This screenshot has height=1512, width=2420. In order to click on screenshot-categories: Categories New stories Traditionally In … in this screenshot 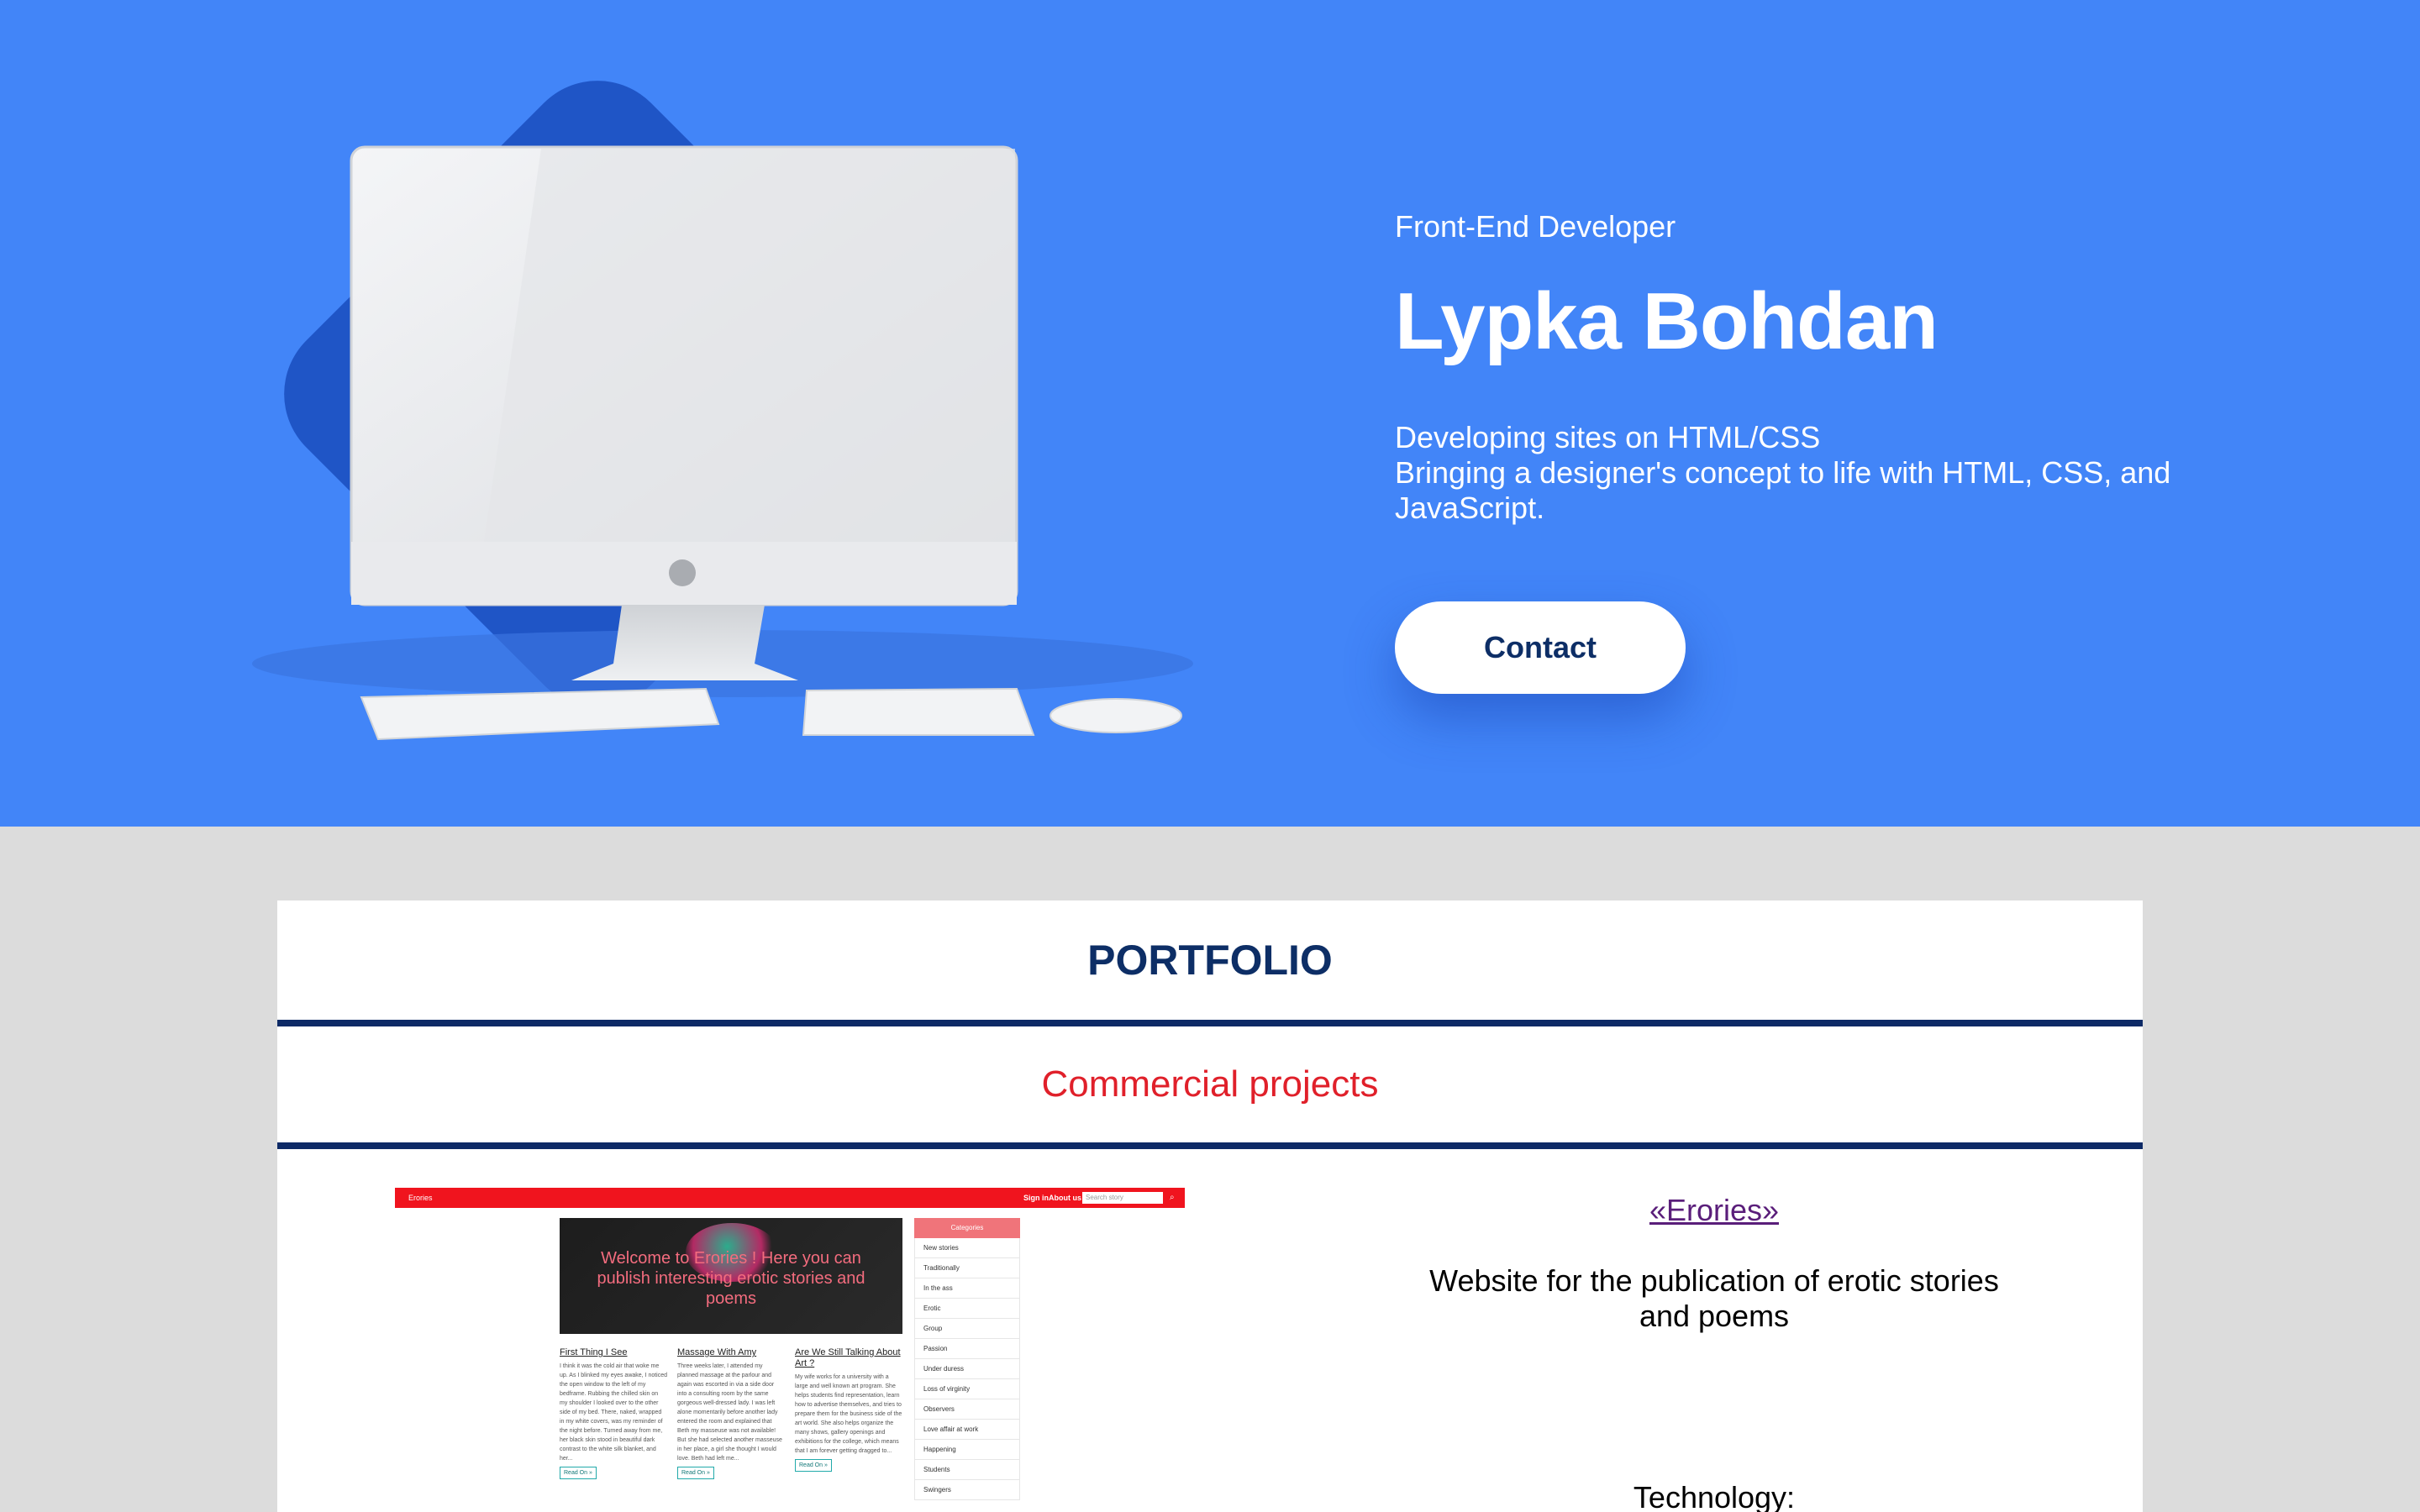, I will do `click(967, 1359)`.